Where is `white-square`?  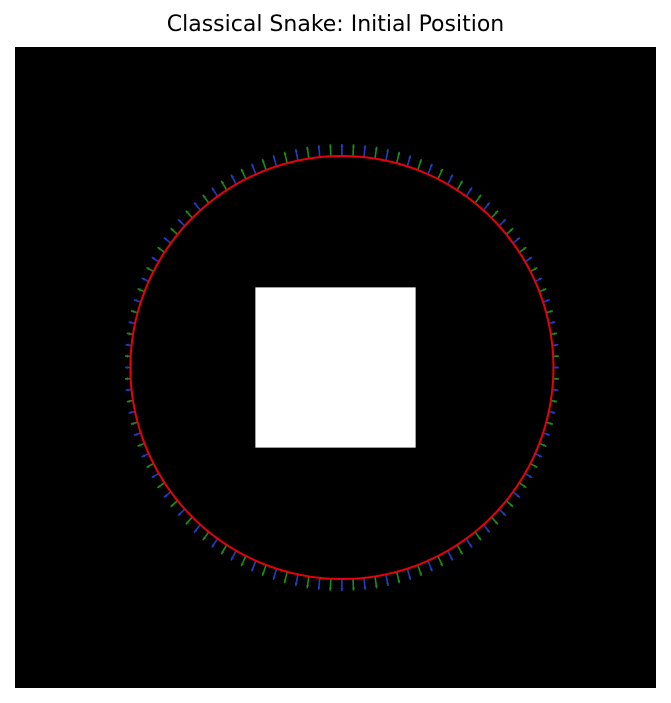
white-square is located at coordinates (335, 367).